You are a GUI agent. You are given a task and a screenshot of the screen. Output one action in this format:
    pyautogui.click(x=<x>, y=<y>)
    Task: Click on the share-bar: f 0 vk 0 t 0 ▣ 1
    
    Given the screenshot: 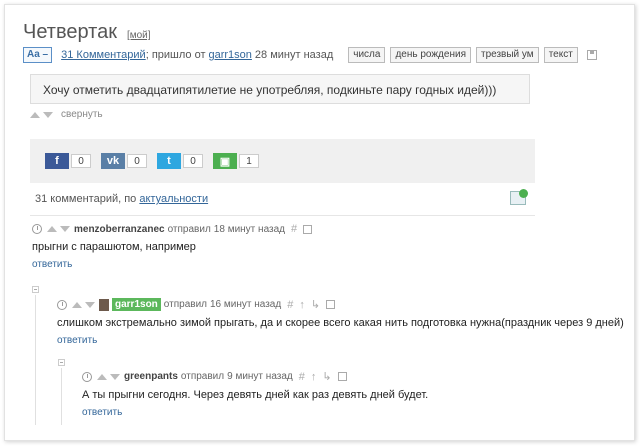 What is the action you would take?
    pyautogui.click(x=282, y=161)
    